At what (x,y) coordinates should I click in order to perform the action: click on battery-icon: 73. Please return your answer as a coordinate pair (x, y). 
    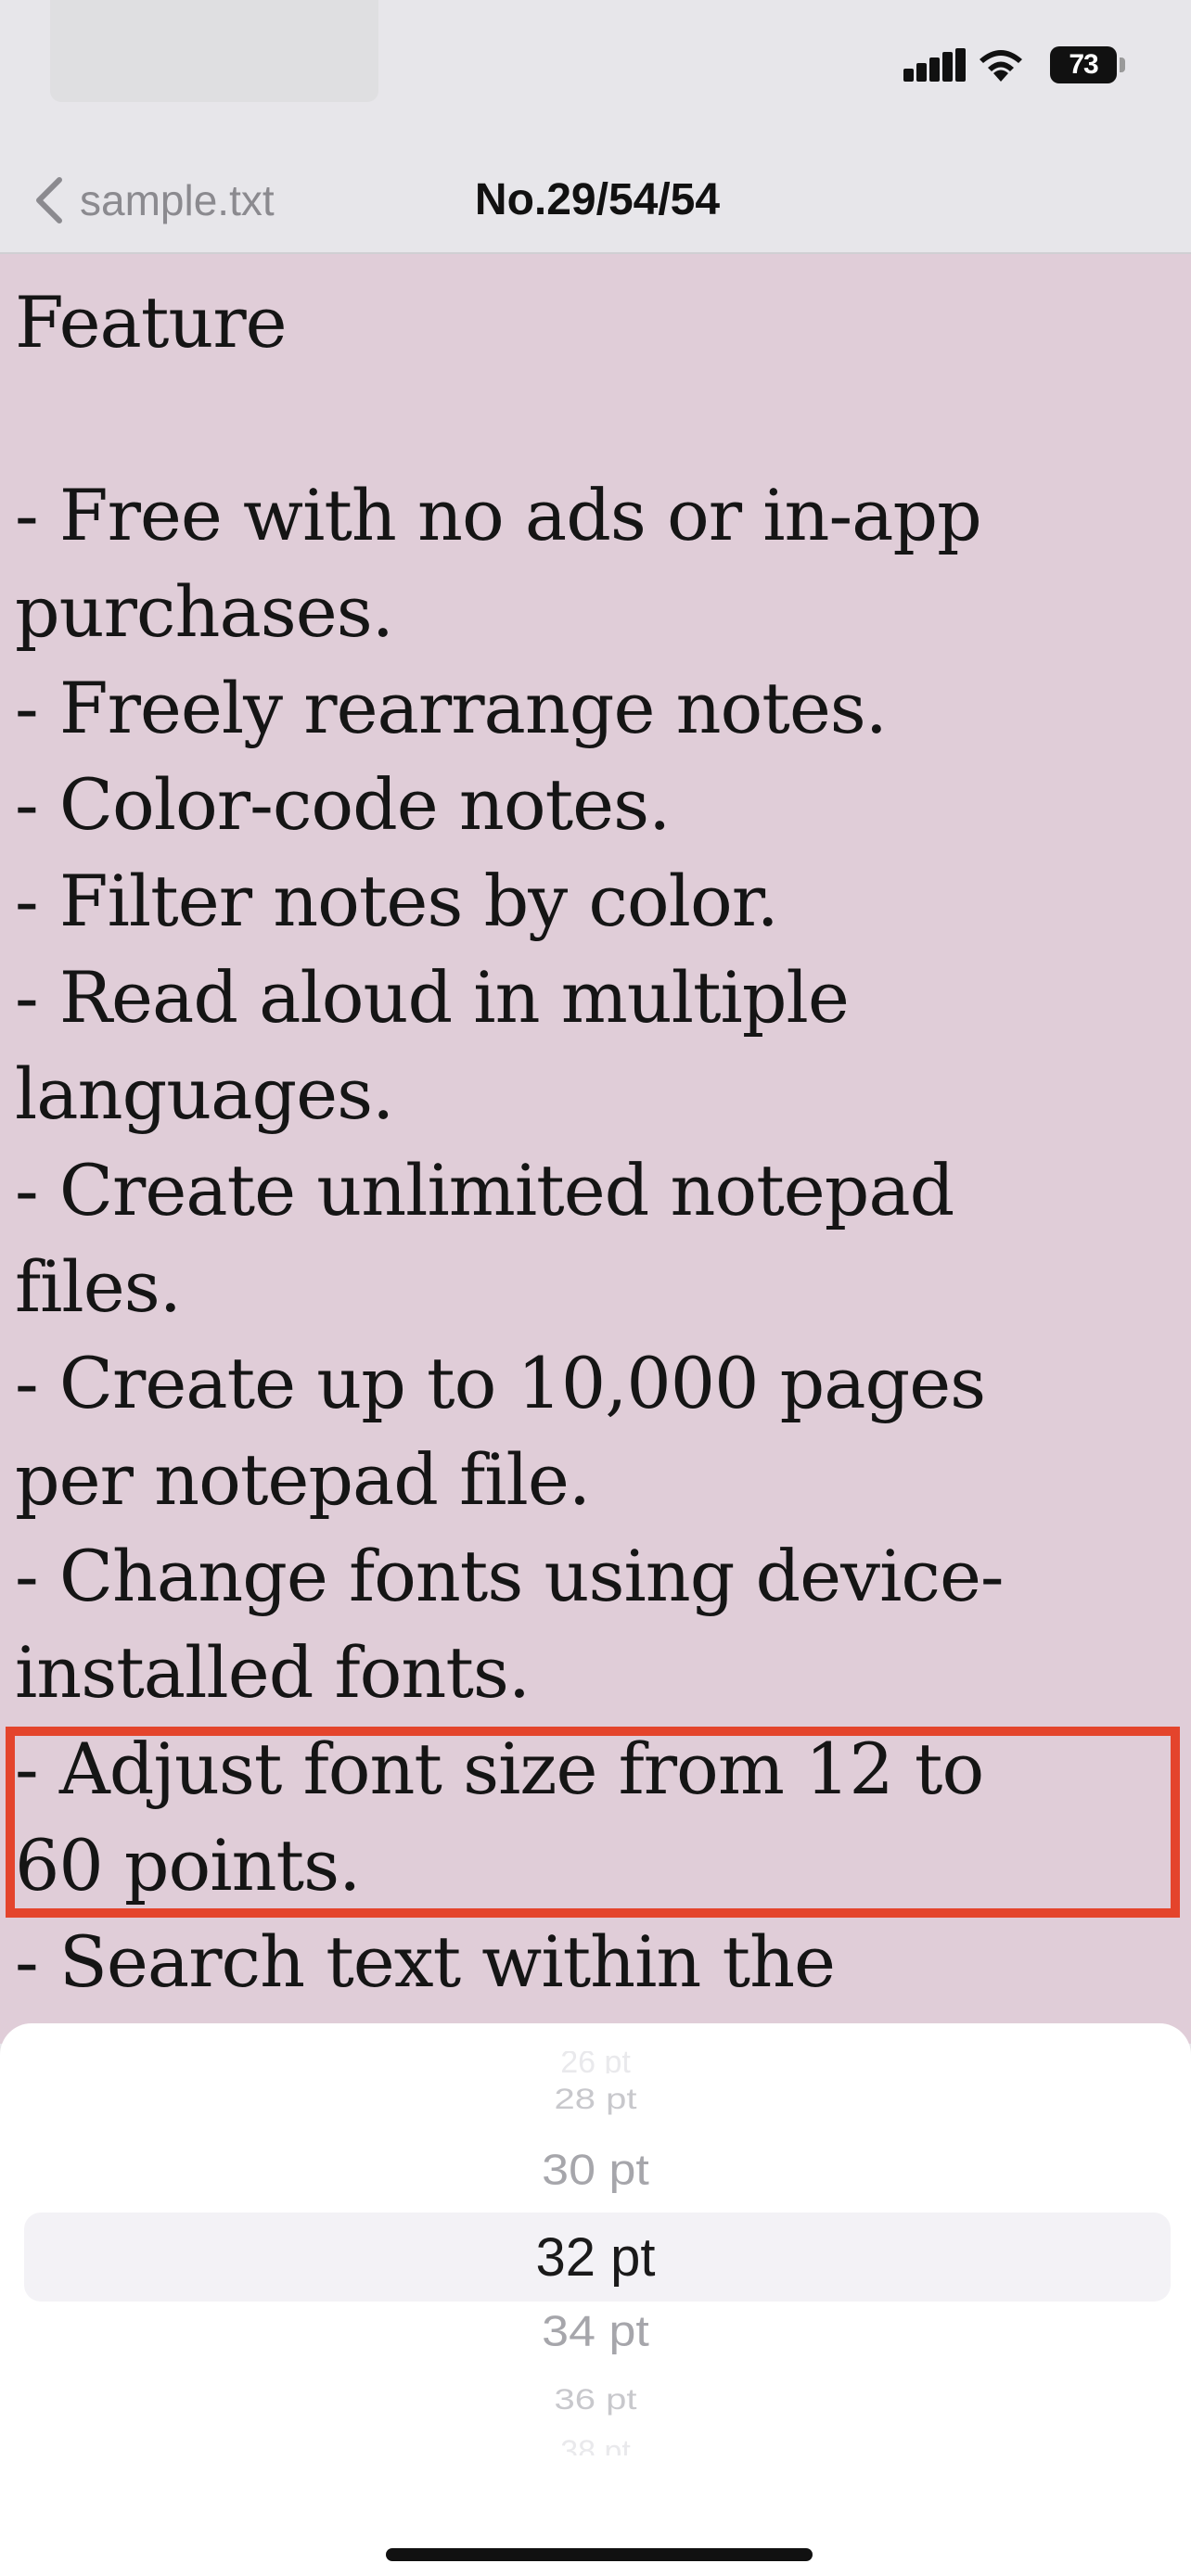
    Looking at the image, I should click on (1084, 64).